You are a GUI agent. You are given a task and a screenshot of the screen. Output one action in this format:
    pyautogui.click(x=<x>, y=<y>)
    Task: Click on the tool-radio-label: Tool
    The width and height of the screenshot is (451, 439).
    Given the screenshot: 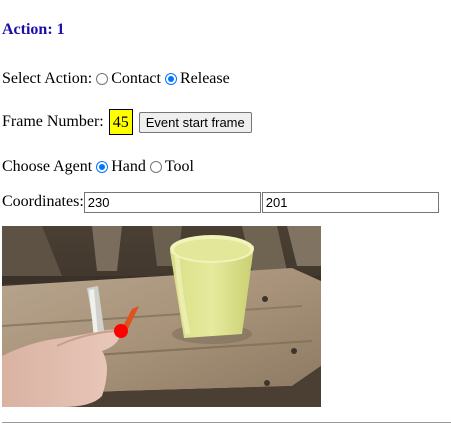 What is the action you would take?
    pyautogui.click(x=179, y=166)
    